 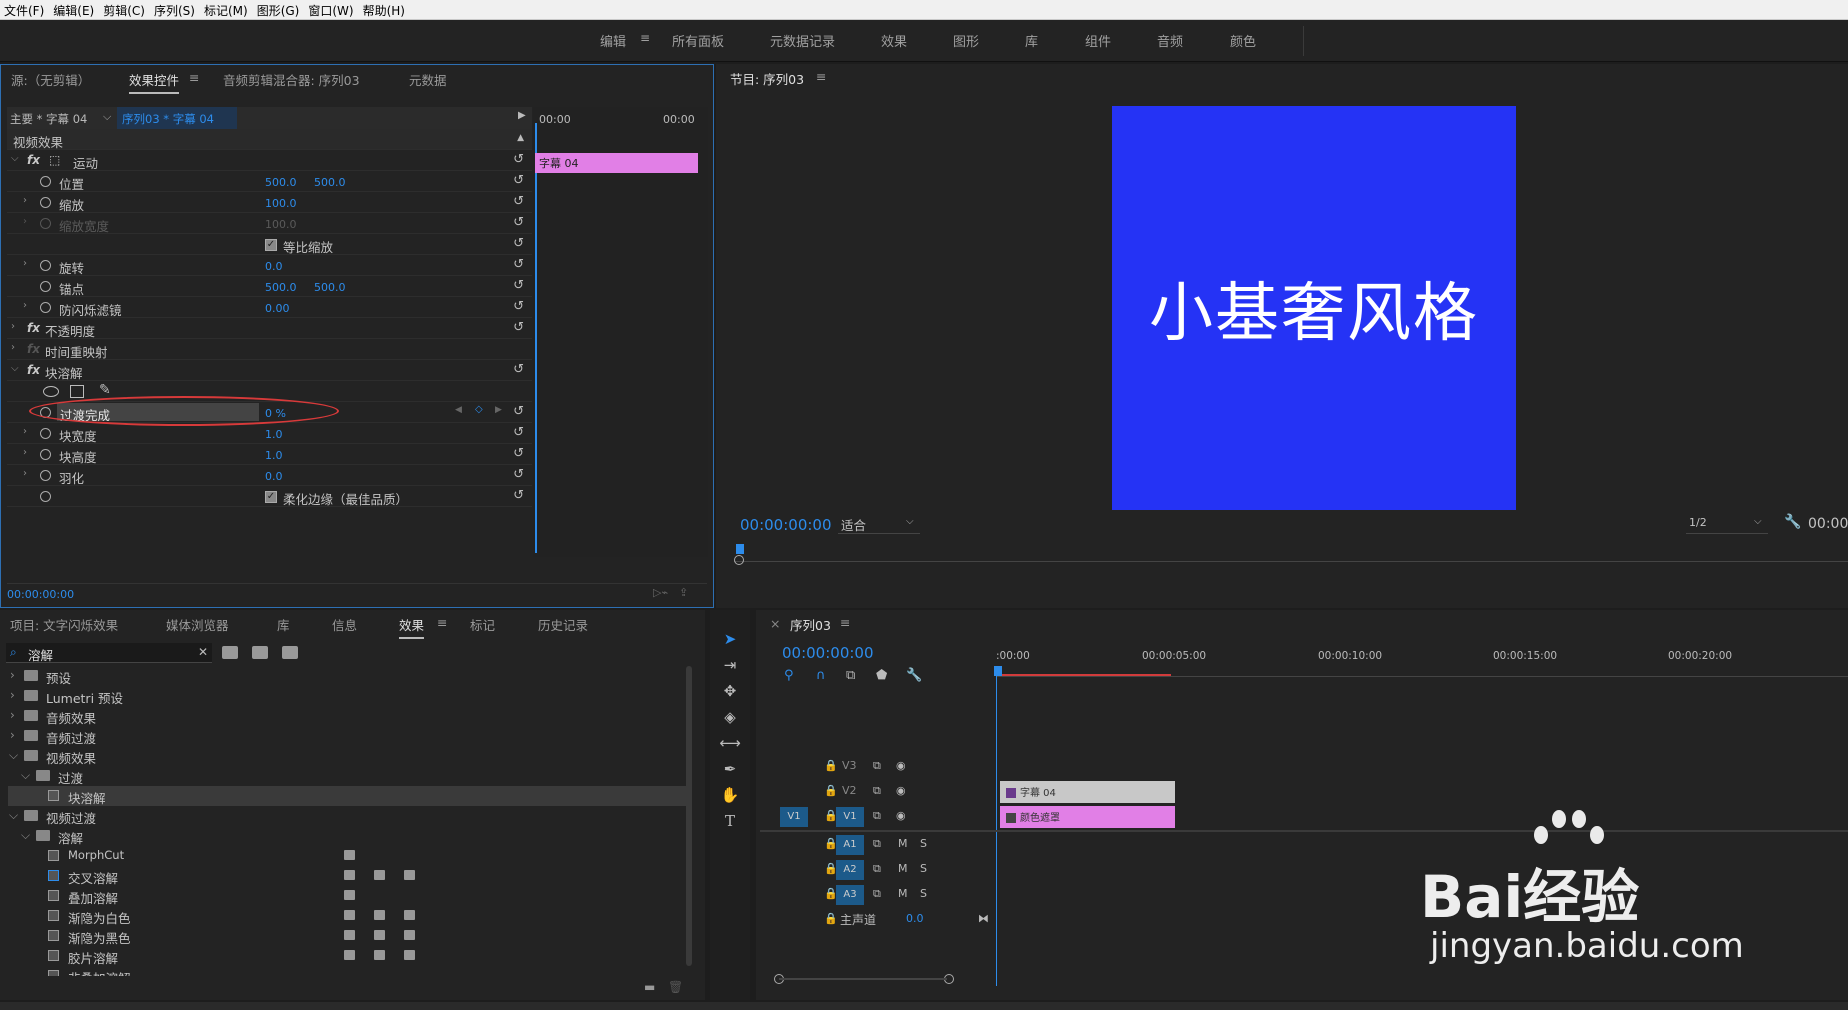 What do you see at coordinates (660, 592) in the screenshot?
I see `filter-icon: ▷⌁` at bounding box center [660, 592].